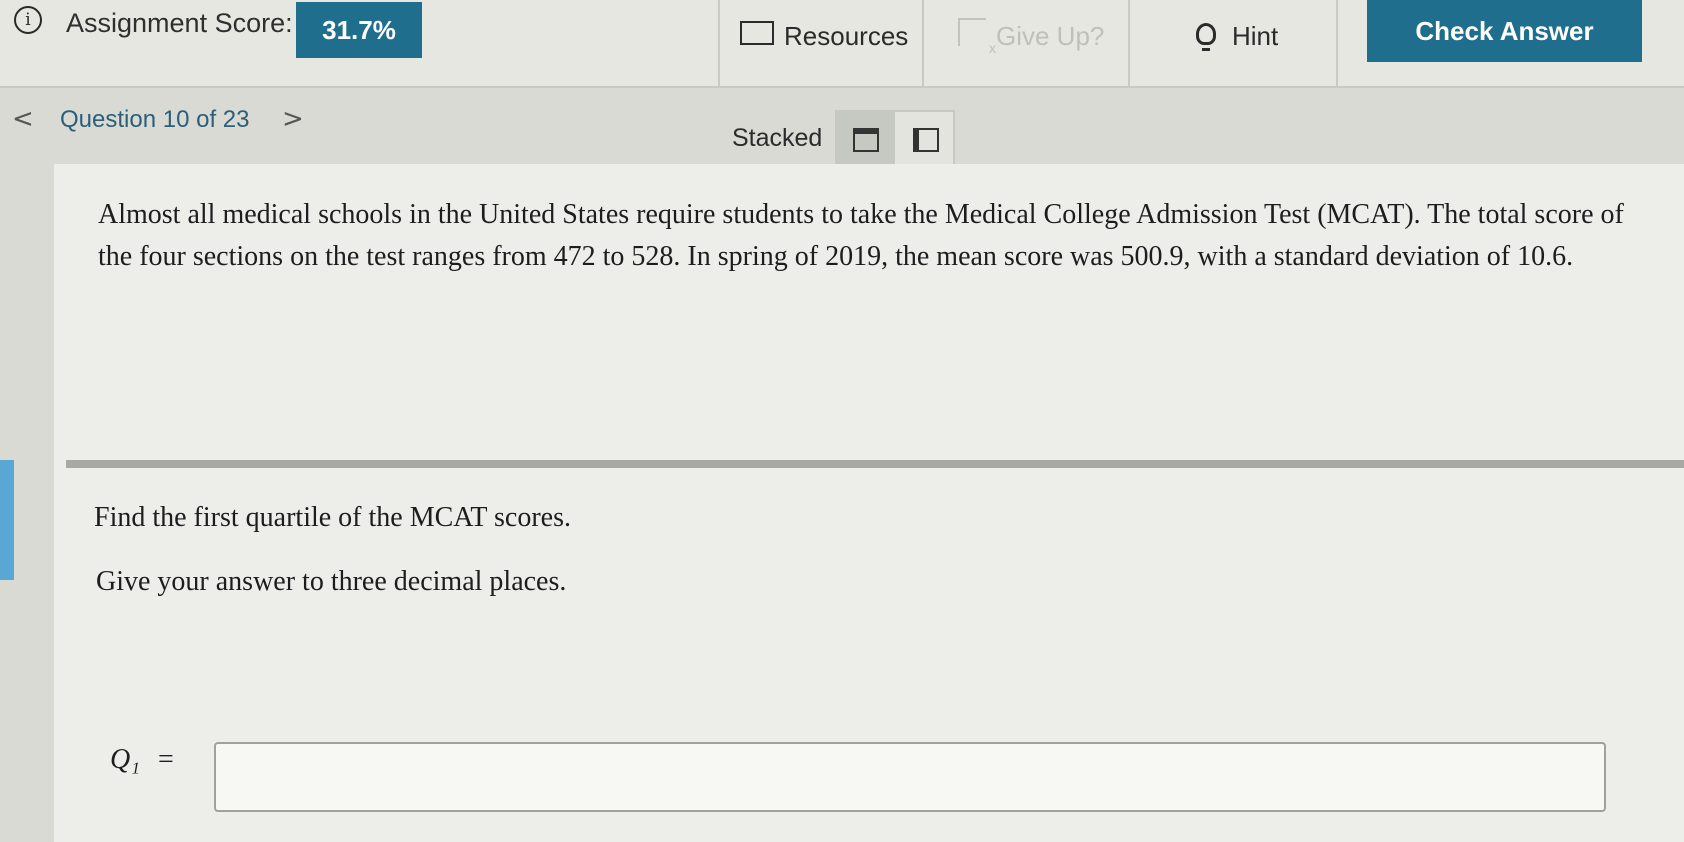 Image resolution: width=1684 pixels, height=842 pixels. I want to click on side-by-side-layout-icon, so click(926, 140).